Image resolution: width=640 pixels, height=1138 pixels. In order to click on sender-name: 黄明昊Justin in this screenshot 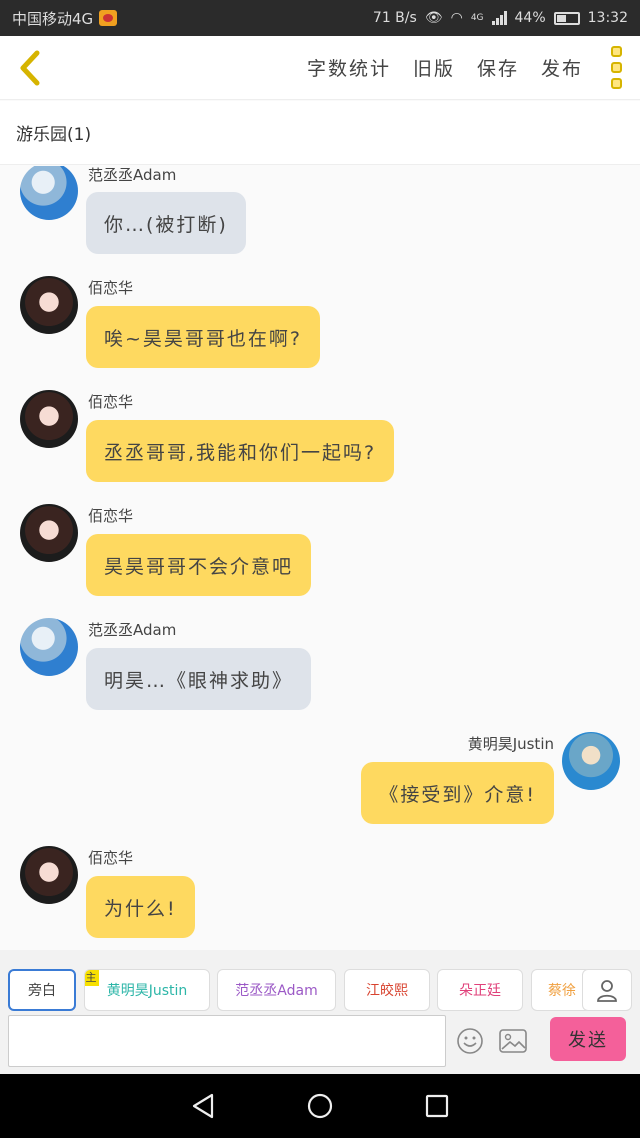, I will do `click(510, 744)`.